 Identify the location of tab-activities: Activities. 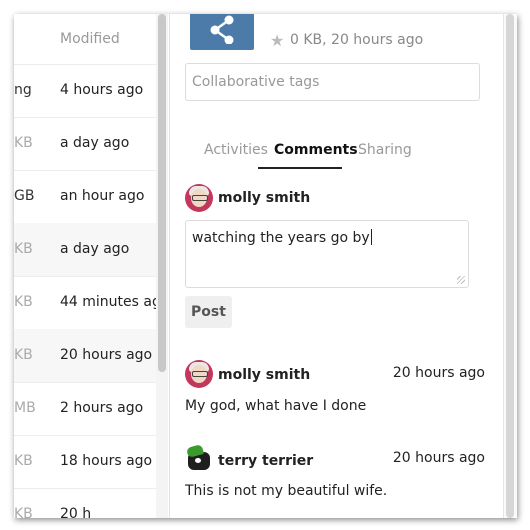
(236, 150).